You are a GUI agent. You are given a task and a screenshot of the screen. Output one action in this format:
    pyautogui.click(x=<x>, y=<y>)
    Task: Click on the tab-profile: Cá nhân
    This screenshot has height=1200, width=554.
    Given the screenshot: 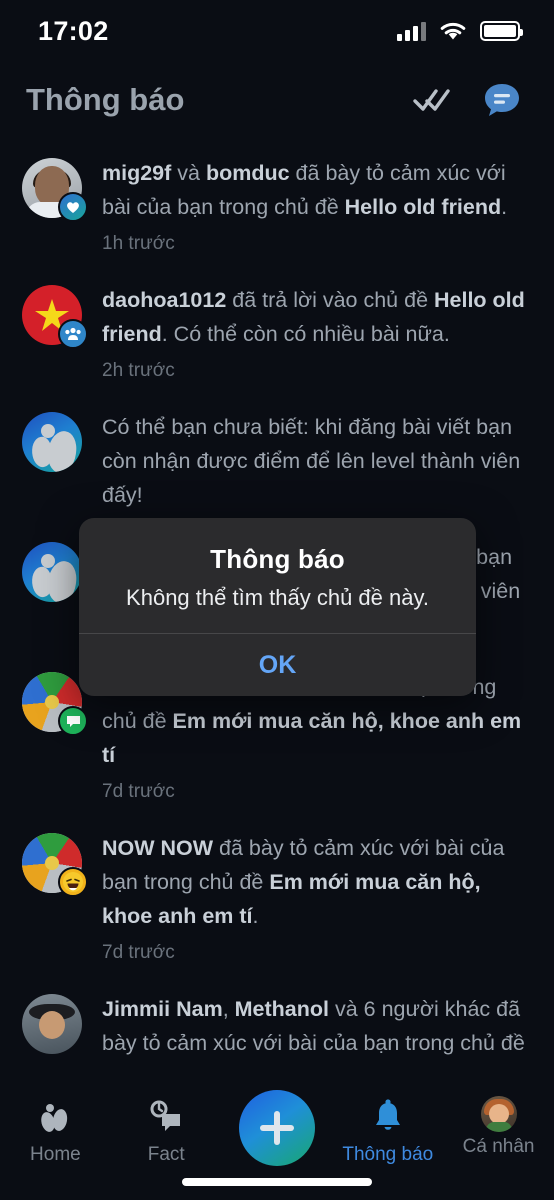 What is the action you would take?
    pyautogui.click(x=498, y=1127)
    